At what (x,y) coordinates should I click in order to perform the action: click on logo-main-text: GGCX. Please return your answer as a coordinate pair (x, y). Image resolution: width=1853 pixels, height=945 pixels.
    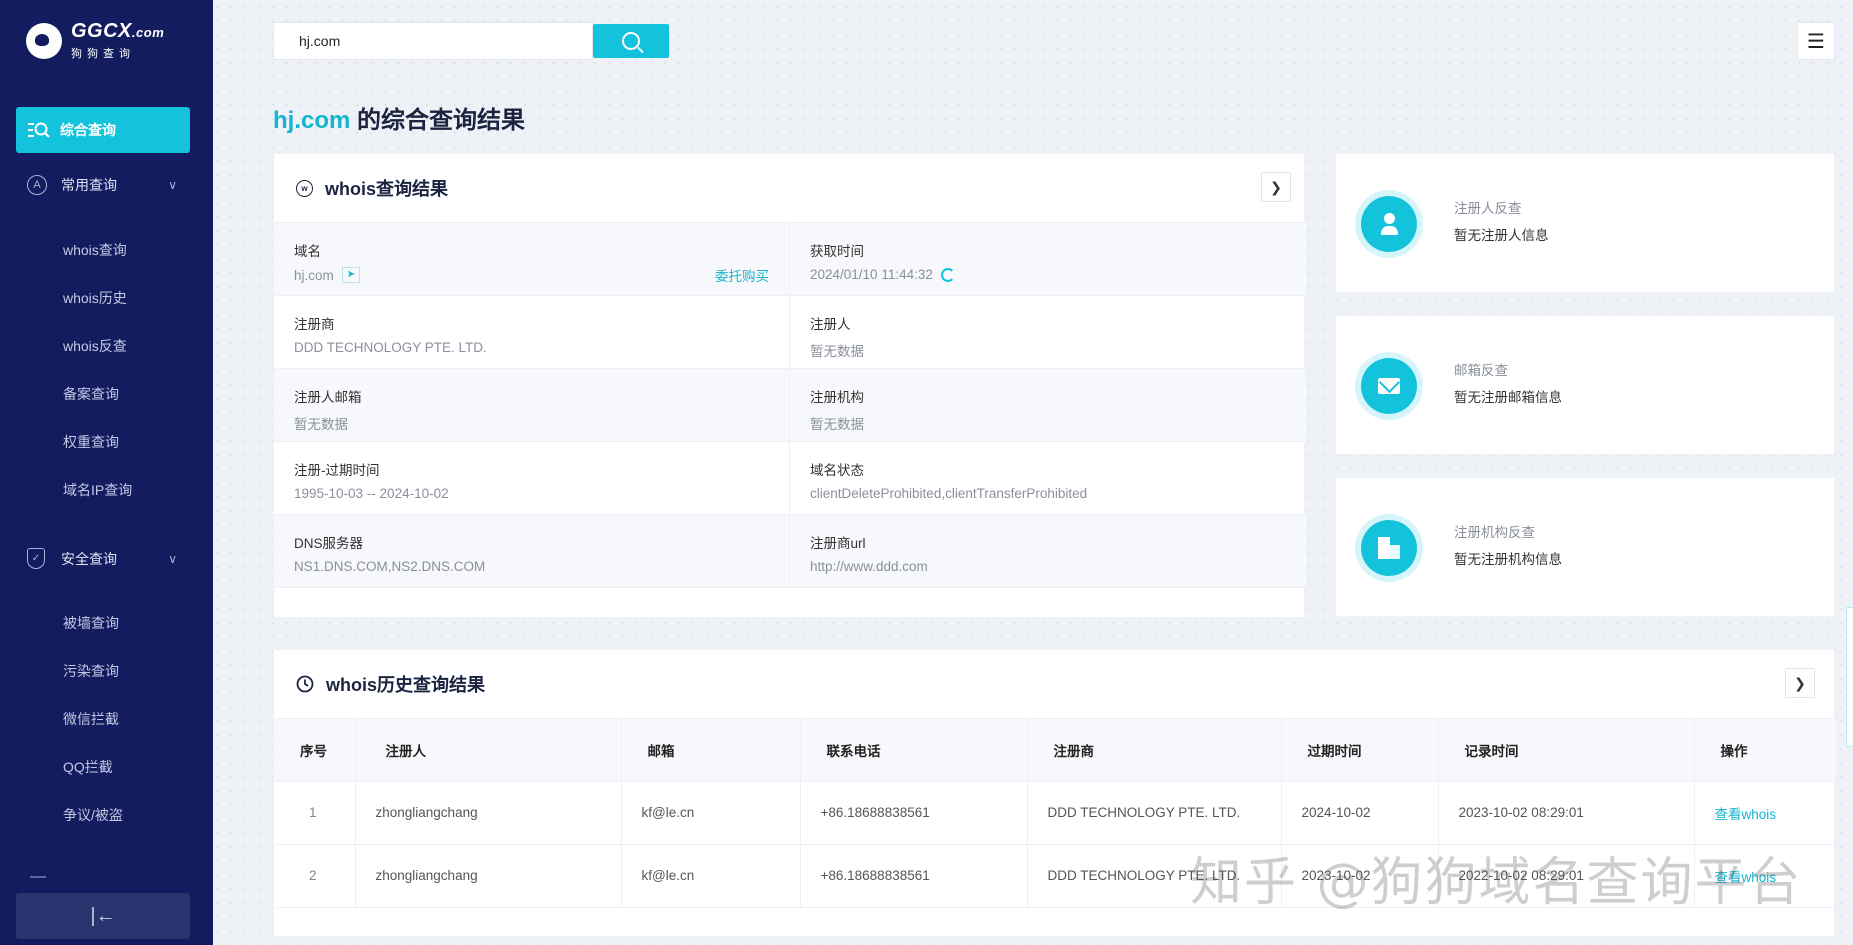
    Looking at the image, I should click on (101, 31).